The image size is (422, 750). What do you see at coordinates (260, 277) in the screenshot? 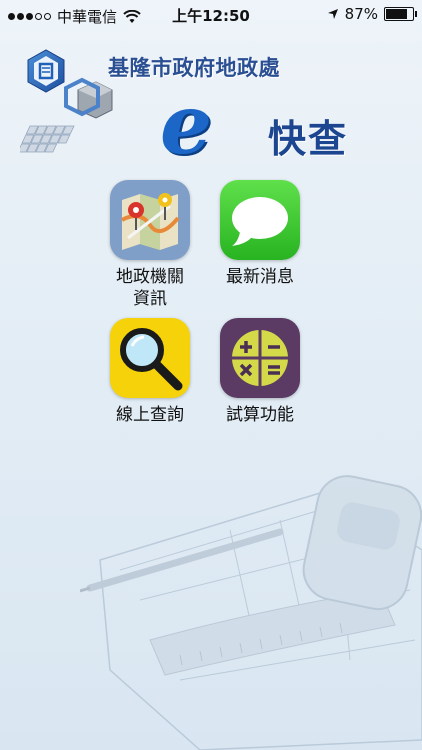
I see `menu-label: 最新消息` at bounding box center [260, 277].